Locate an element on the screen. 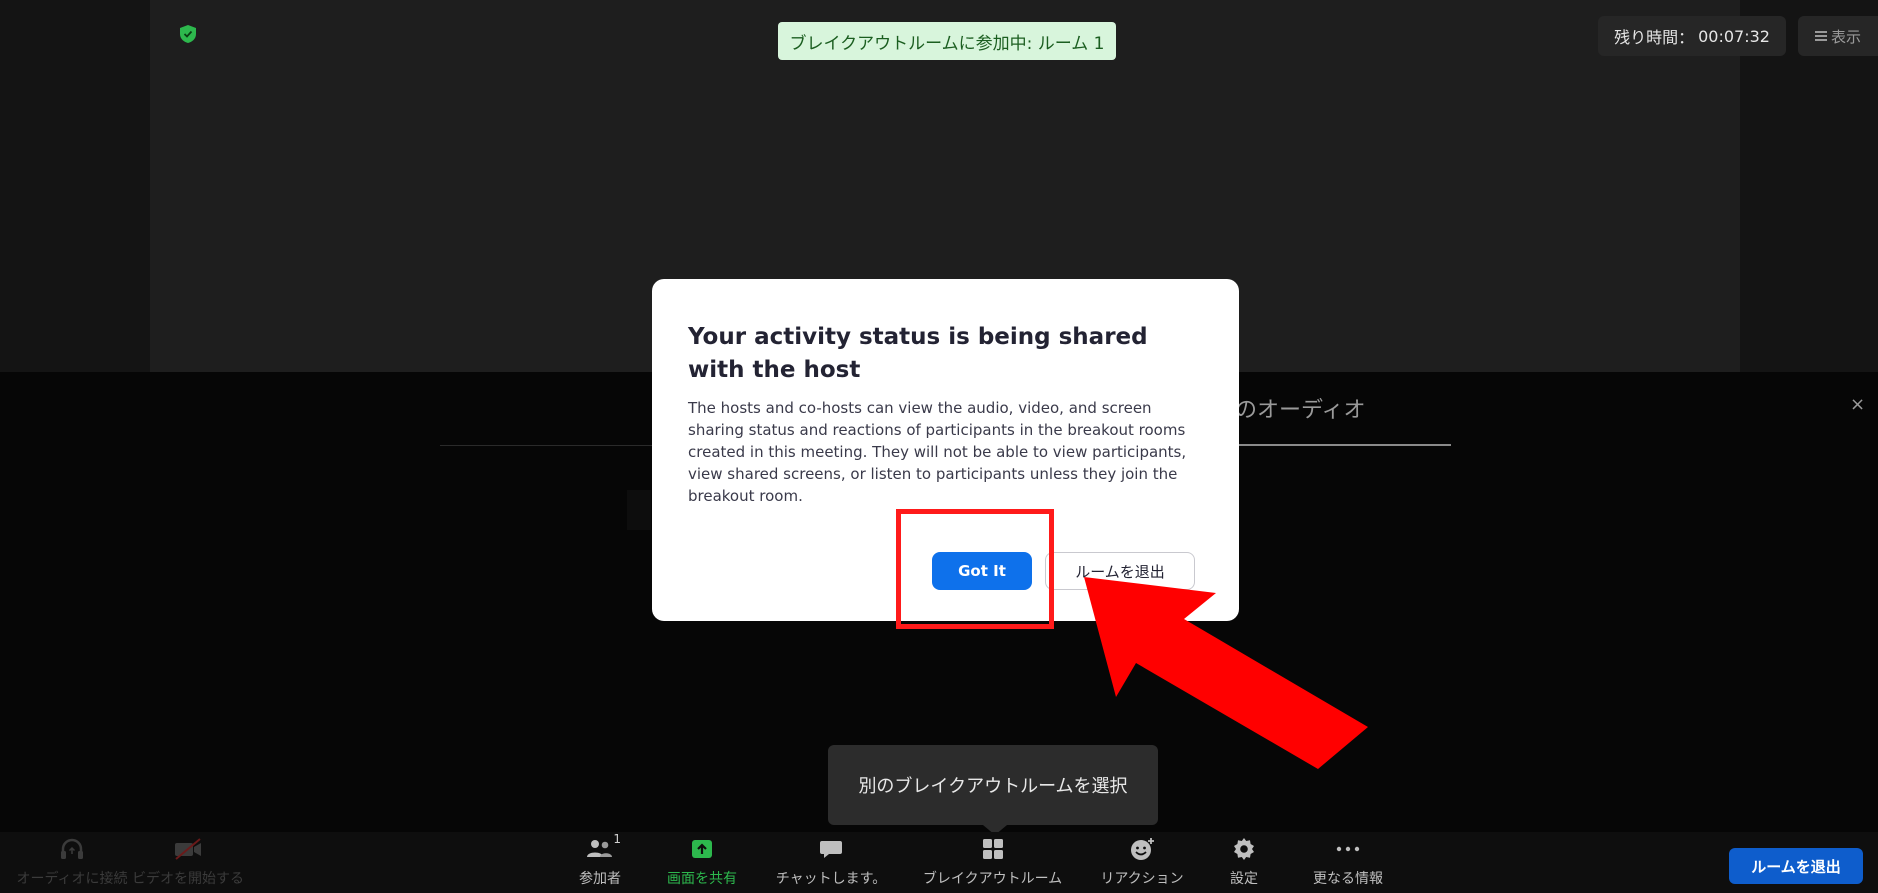  reactions-icon is located at coordinates (1142, 849).